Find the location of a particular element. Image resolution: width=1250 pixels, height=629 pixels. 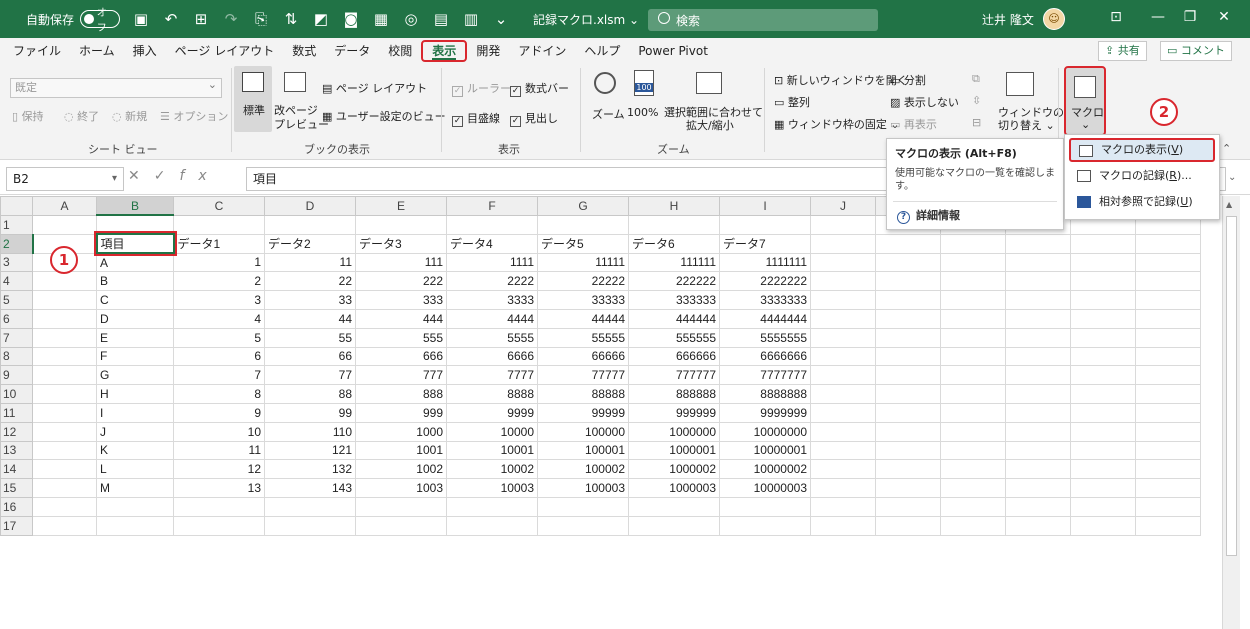

cell: 22 is located at coordinates (310, 281).